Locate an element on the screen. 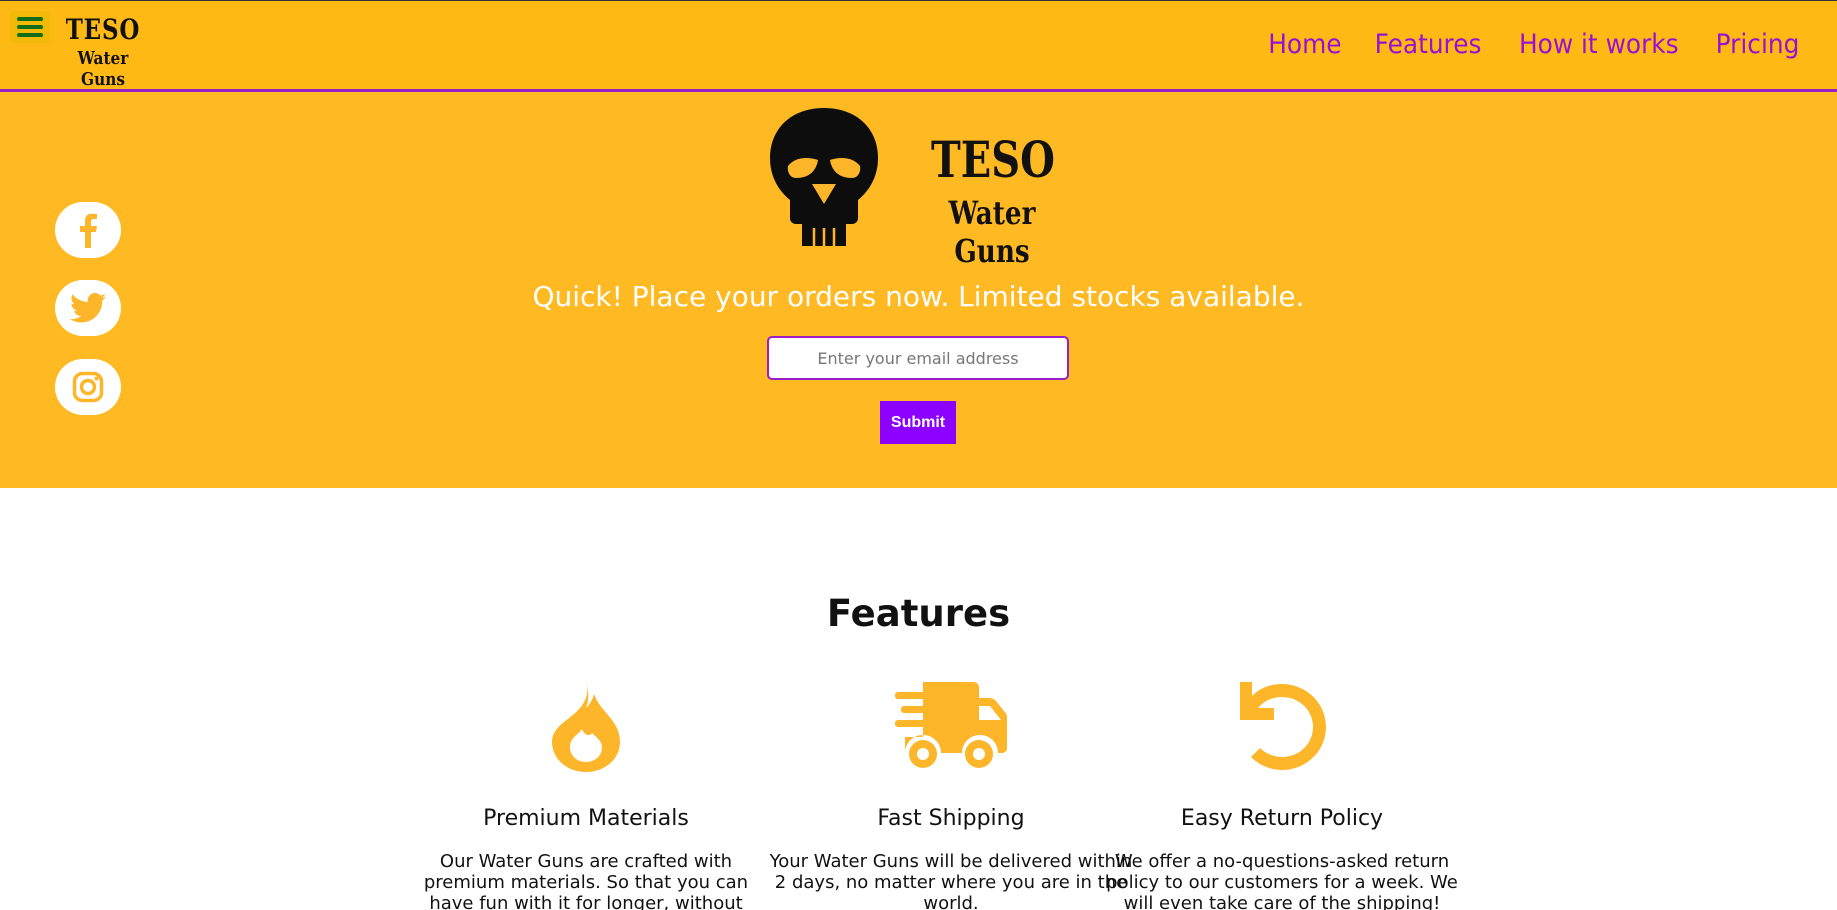  feature-title: Easy Return Policy is located at coordinates (1282, 818).